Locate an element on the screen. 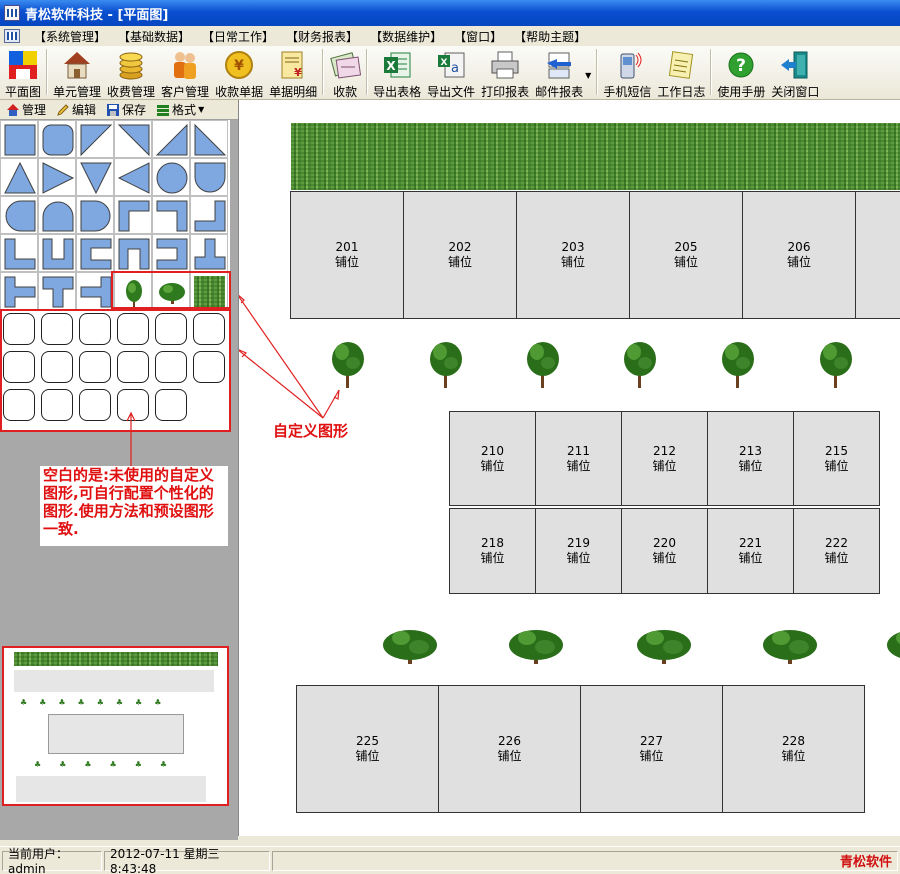 The height and width of the screenshot is (874, 900). export-file-icon: aX is located at coordinates (451, 65).